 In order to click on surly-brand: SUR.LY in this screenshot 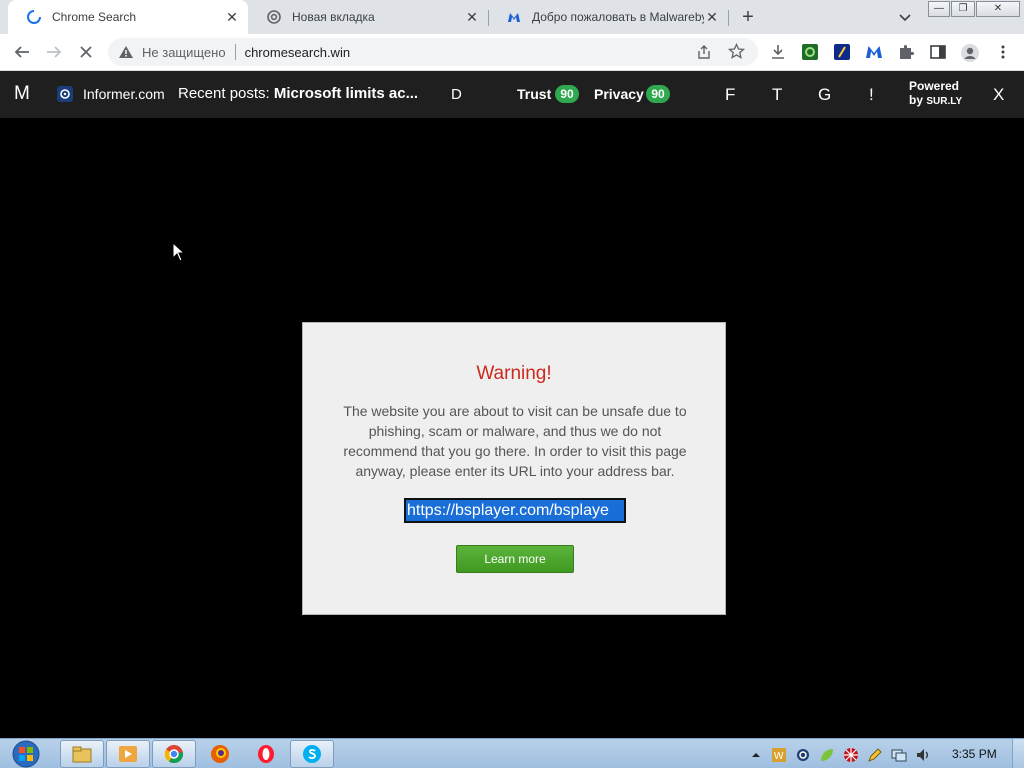, I will do `click(944, 101)`.